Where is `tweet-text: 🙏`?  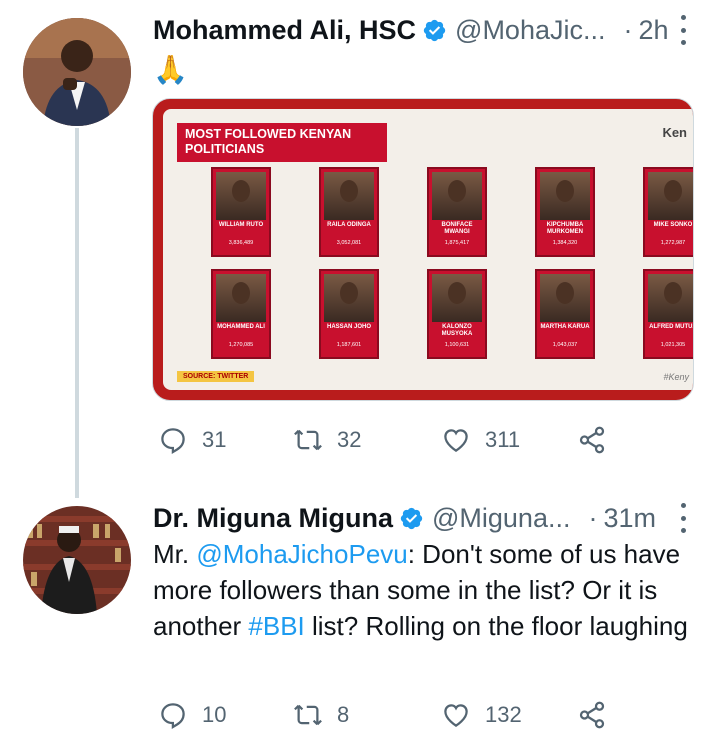 tweet-text: 🙏 is located at coordinates (170, 69).